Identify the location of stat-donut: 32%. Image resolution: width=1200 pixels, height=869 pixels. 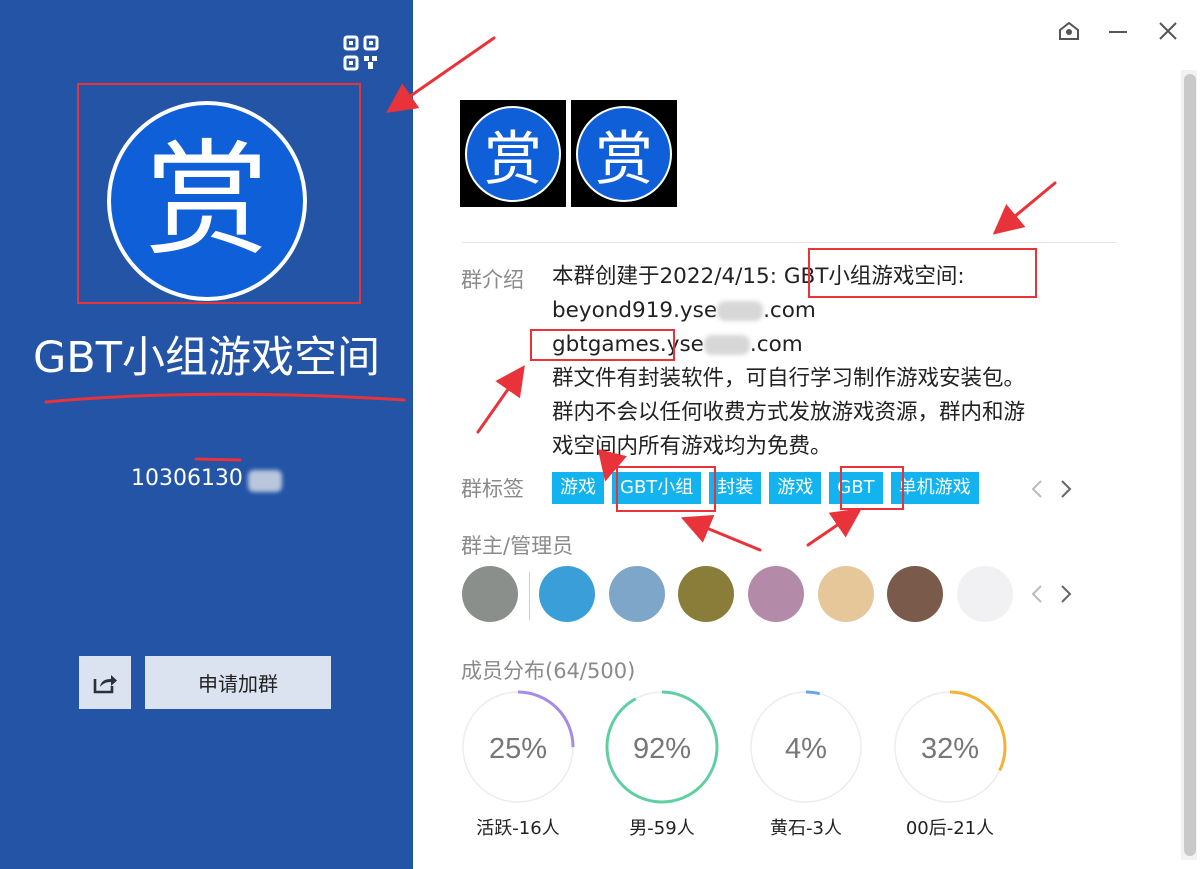
(950, 747).